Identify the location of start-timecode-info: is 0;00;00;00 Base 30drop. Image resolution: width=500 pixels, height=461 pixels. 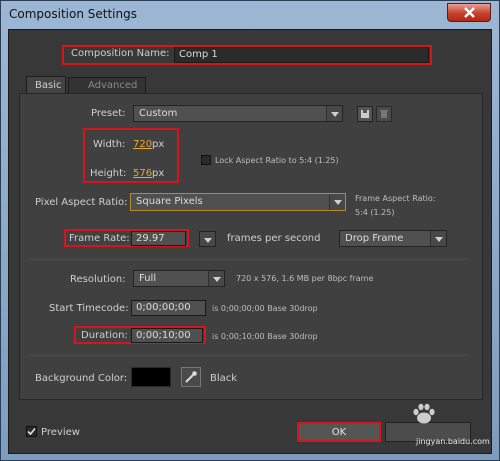
(265, 308).